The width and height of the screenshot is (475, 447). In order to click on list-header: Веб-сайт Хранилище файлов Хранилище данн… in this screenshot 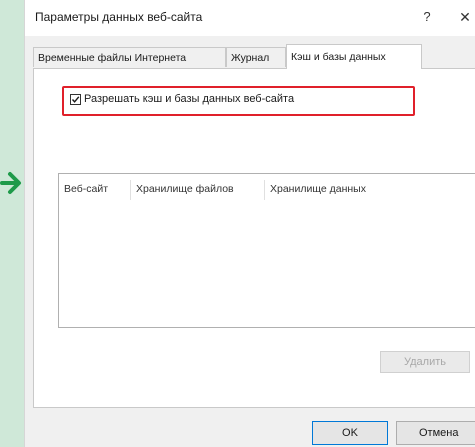, I will do `click(232, 190)`.